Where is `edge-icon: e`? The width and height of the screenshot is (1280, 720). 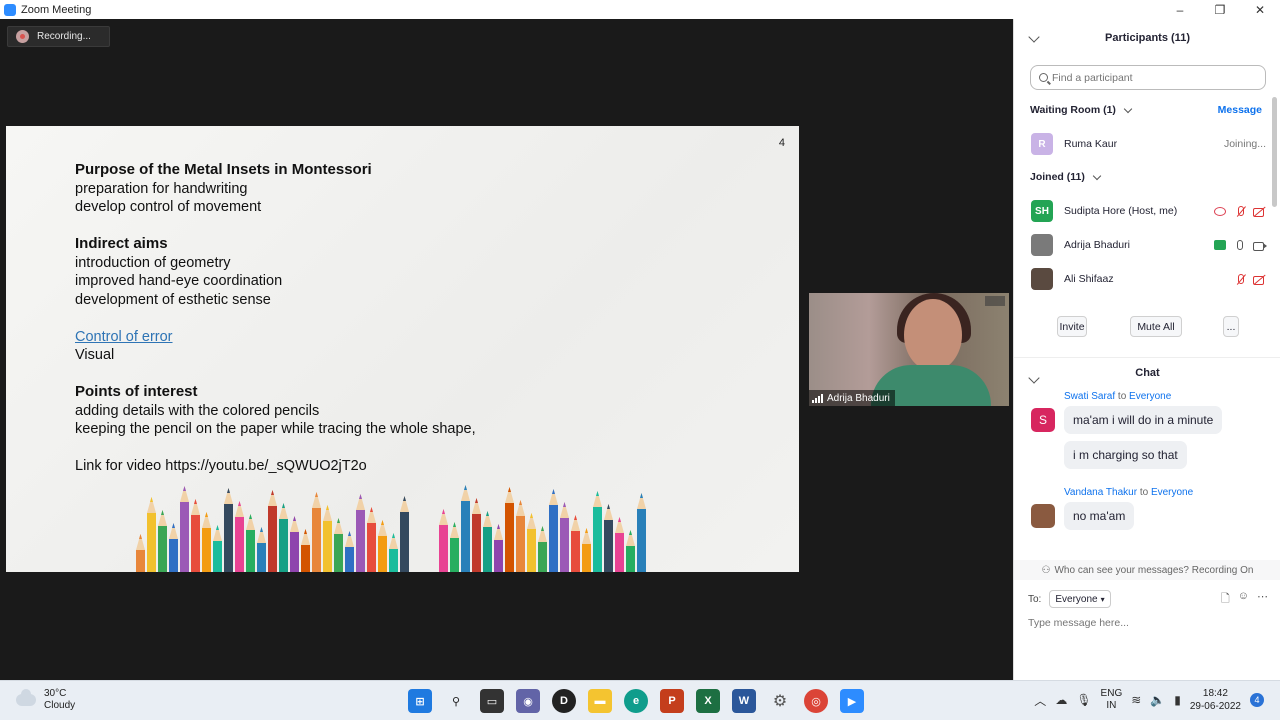 edge-icon: e is located at coordinates (636, 701).